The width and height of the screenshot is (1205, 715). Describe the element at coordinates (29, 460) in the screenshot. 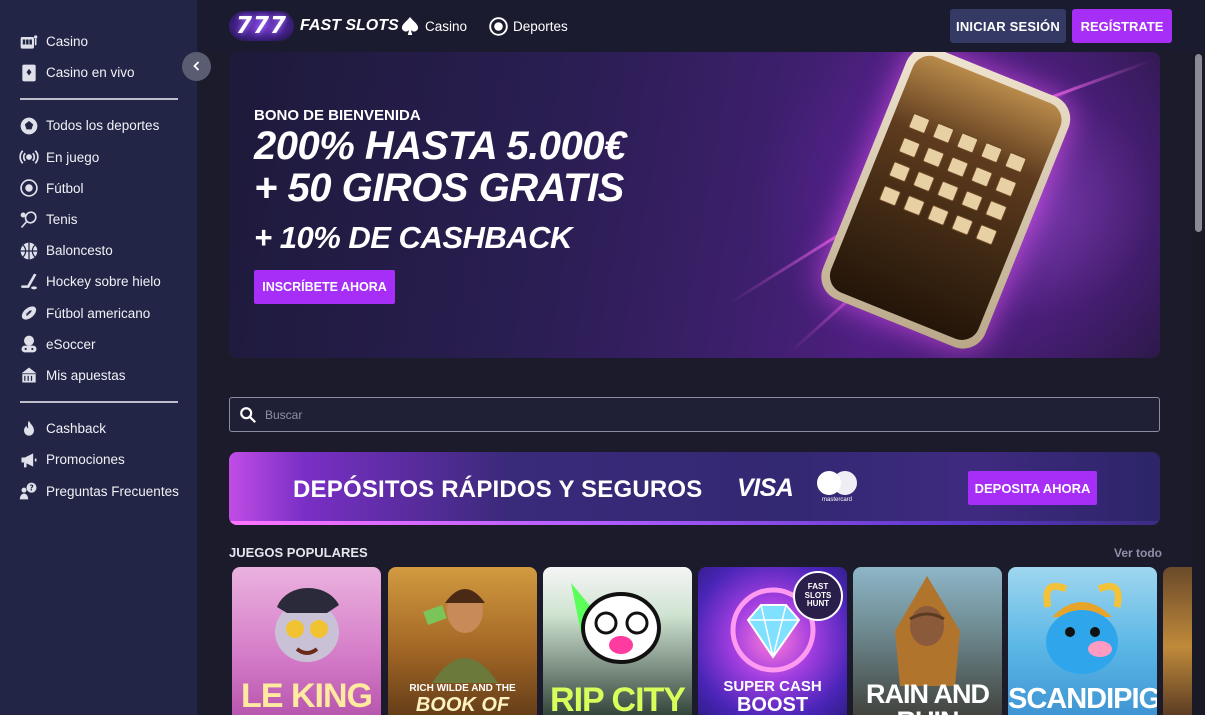

I see `megaphone-icon` at that location.